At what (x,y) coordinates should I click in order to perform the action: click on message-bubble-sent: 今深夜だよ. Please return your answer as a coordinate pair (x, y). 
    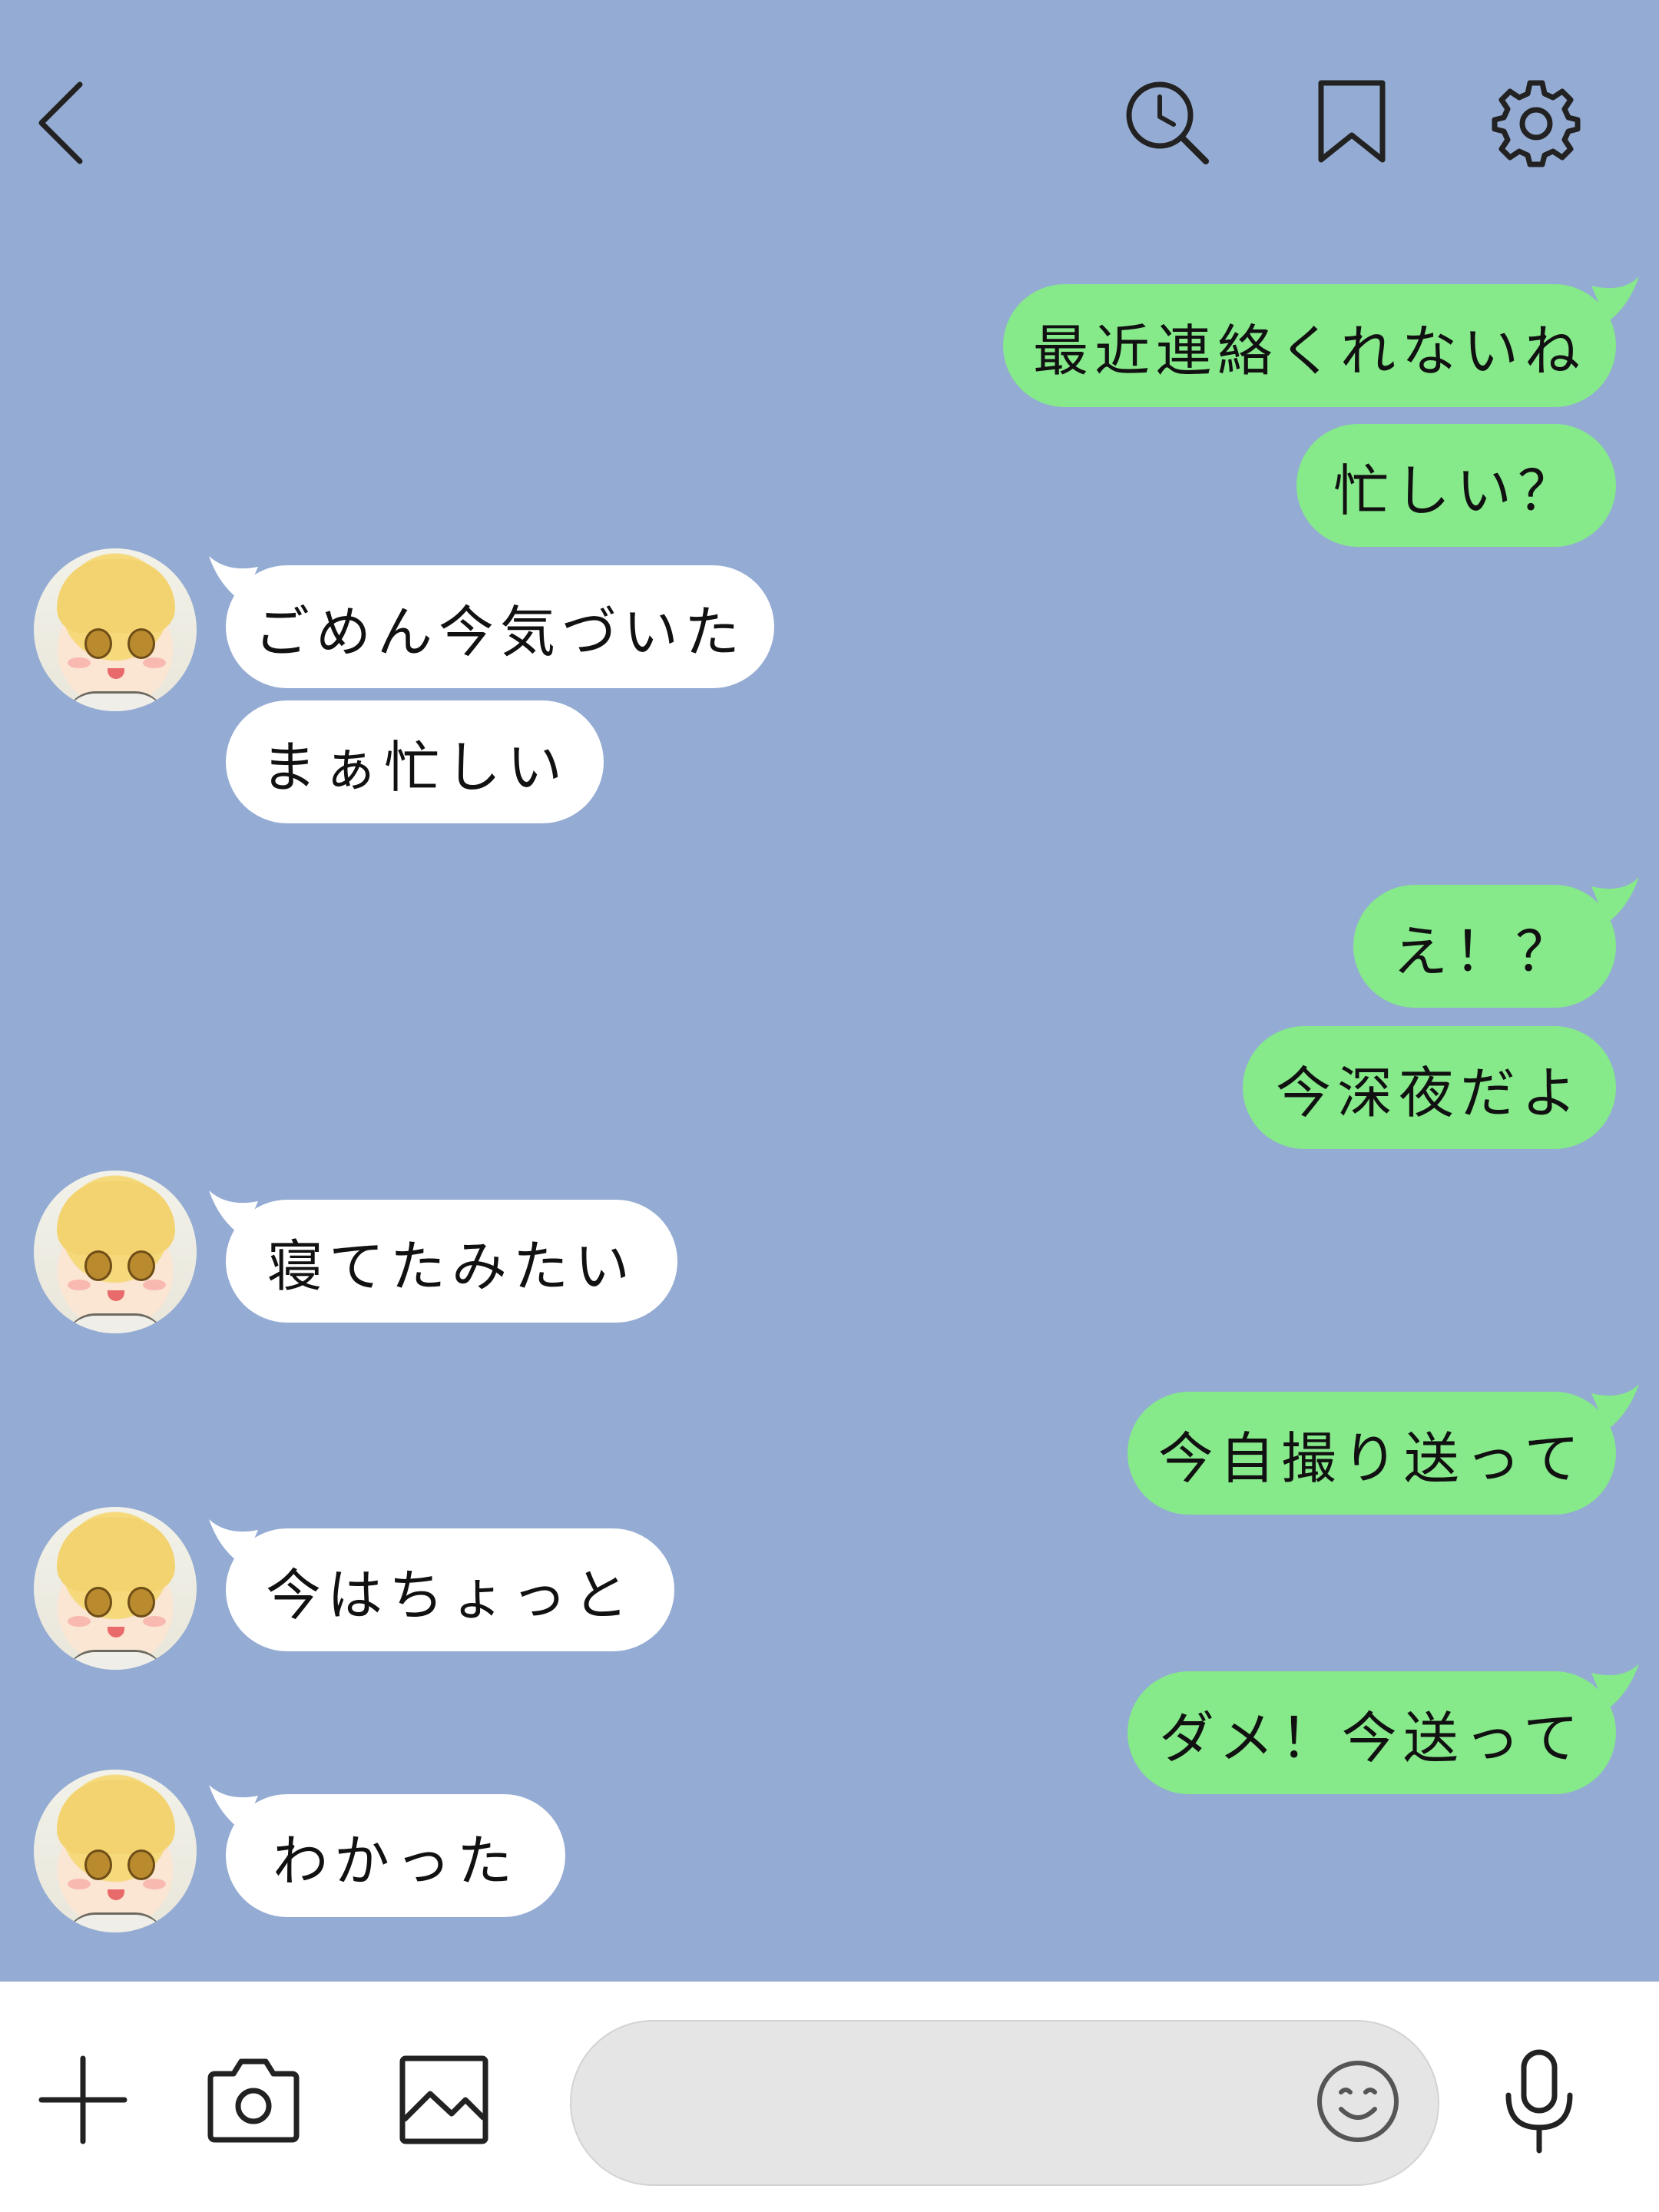
    Looking at the image, I should click on (1430, 1087).